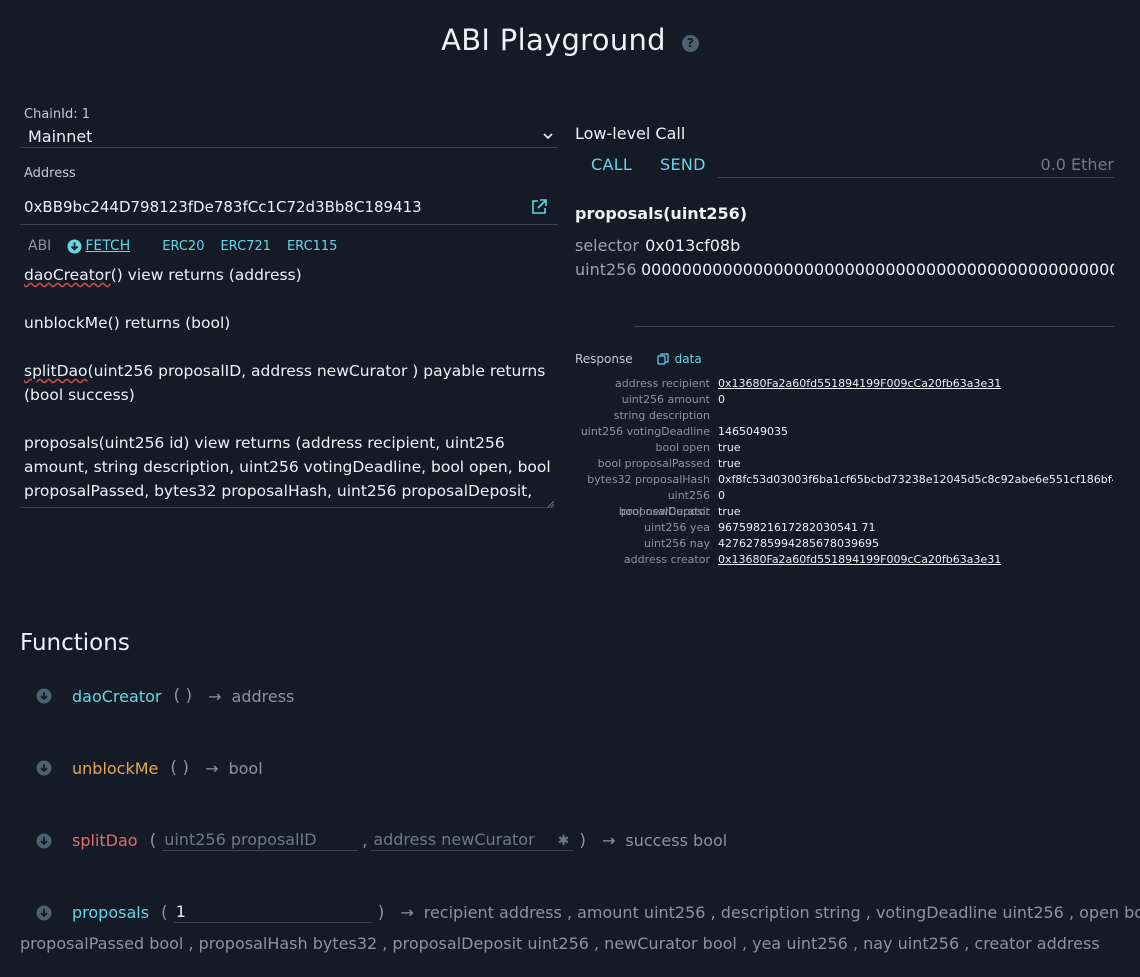  Describe the element at coordinates (844, 432) in the screenshot. I see `response-row: uint256 votingDeadline 1465049035` at that location.